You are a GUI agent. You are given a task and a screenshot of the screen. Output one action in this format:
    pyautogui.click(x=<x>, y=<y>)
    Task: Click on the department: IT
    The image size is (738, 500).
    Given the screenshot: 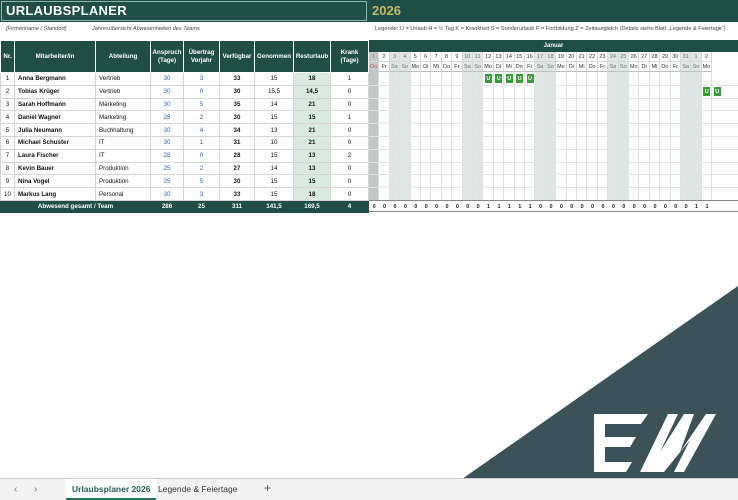 What is the action you would take?
    pyautogui.click(x=123, y=155)
    